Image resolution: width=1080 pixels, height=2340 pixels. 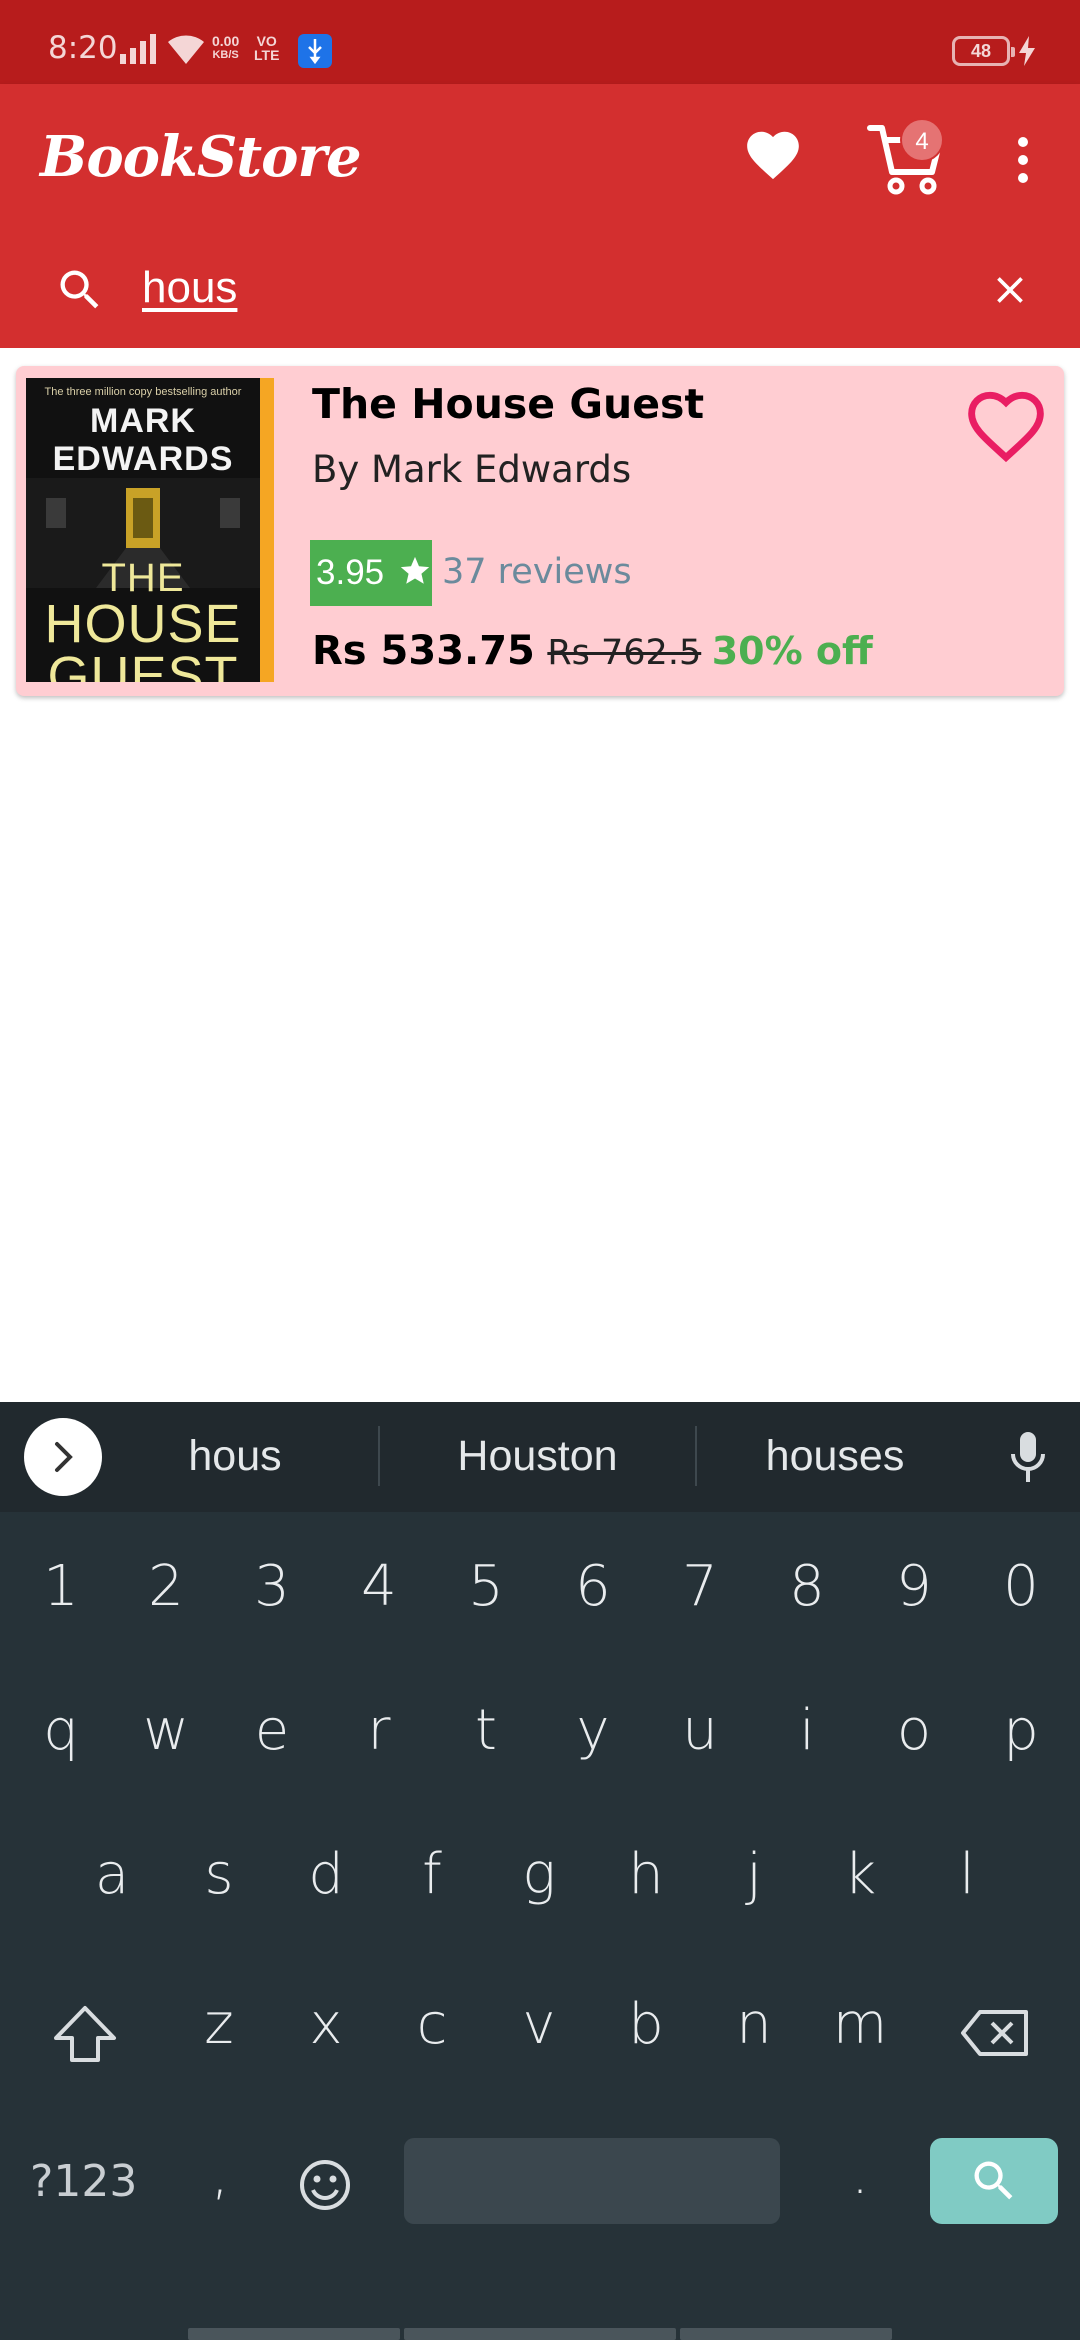 What do you see at coordinates (85, 2034) in the screenshot?
I see `shift-icon` at bounding box center [85, 2034].